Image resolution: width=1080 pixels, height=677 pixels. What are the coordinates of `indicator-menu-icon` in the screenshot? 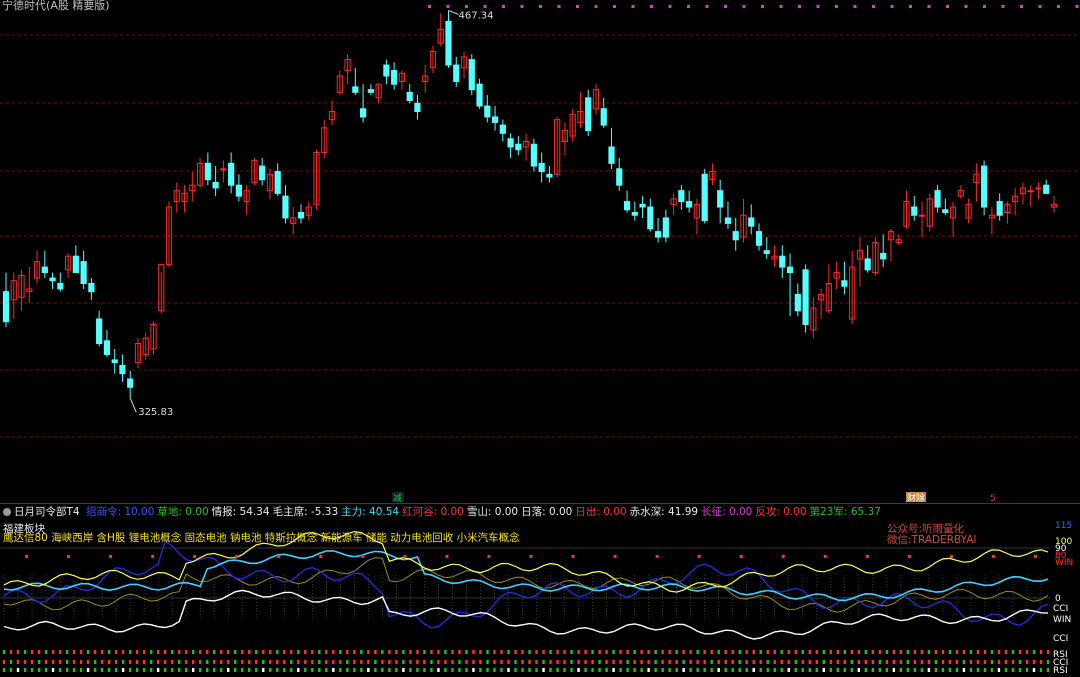 It's located at (7, 512).